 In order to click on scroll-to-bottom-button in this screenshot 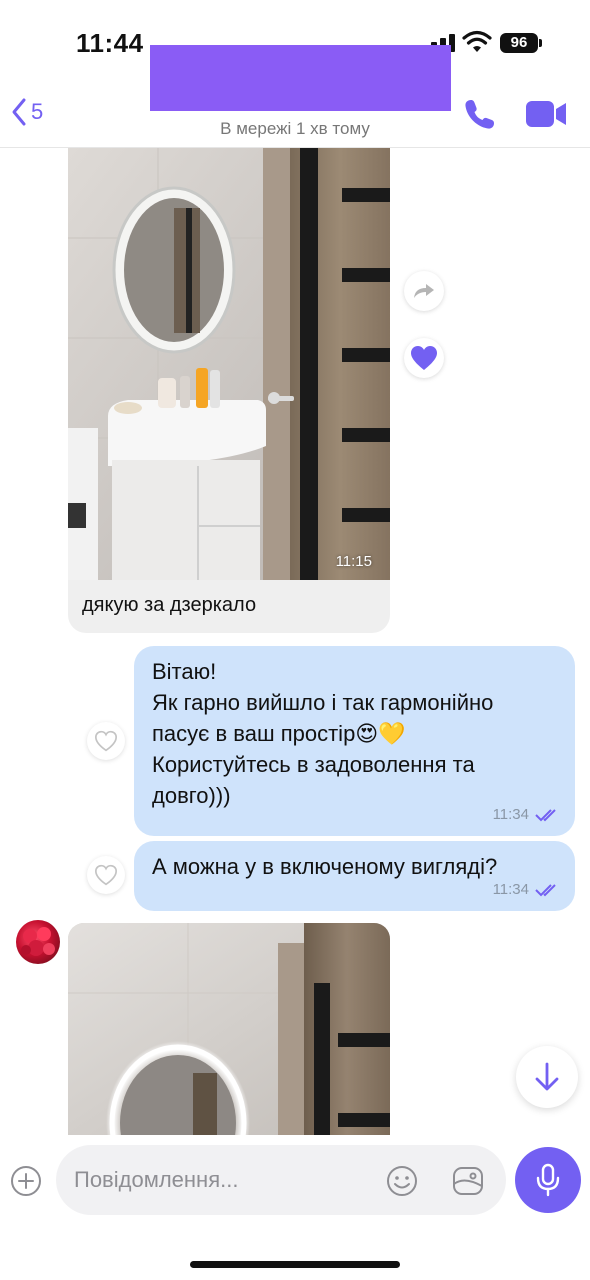, I will do `click(547, 1077)`.